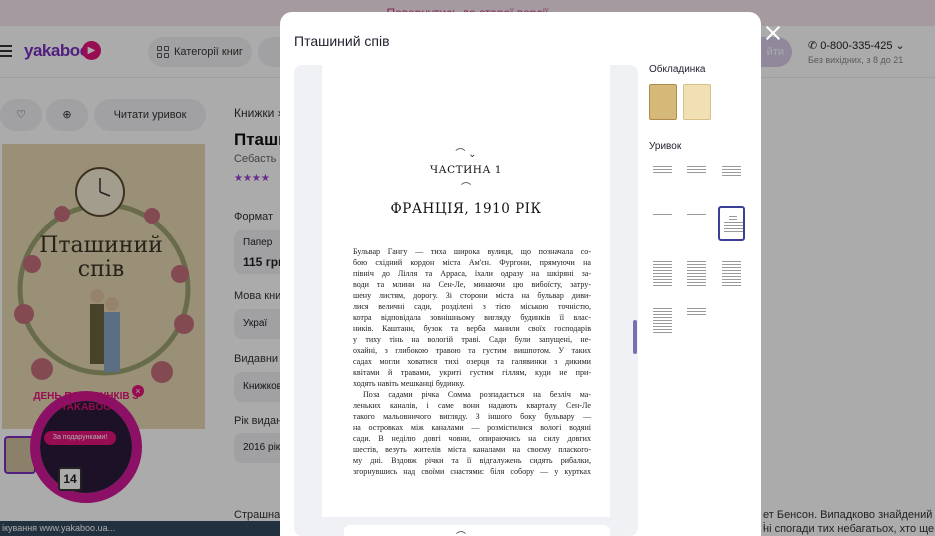  I want to click on bird-ornament-icon: ⌒ ⌄, so click(466, 154).